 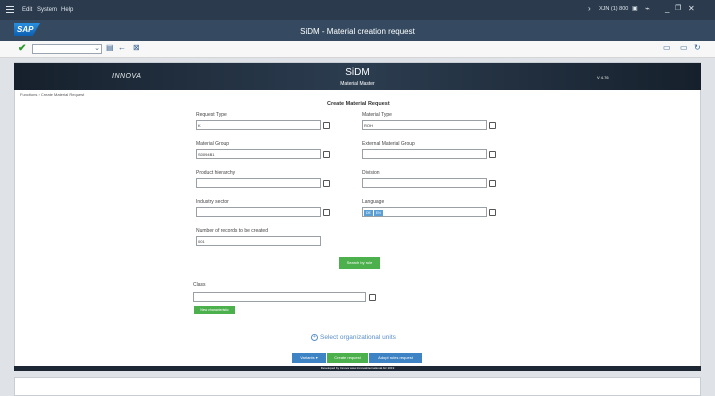 I want to click on app-title: SiDM - Material creation request, so click(x=357, y=31).